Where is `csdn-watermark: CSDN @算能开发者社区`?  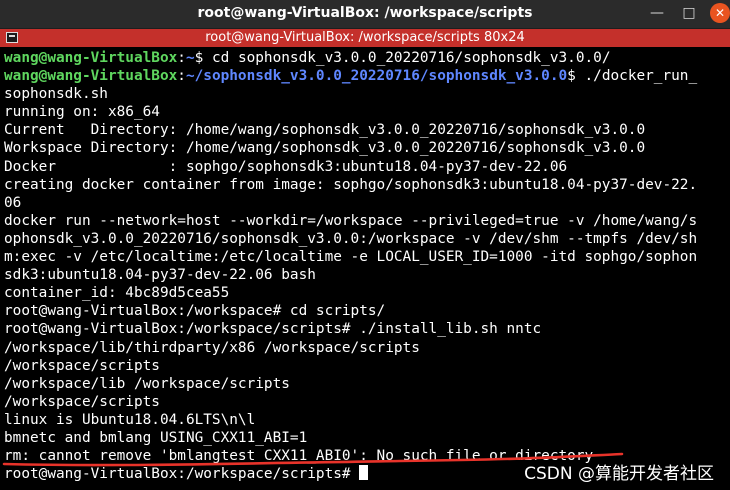 csdn-watermark: CSDN @算能开发者社区 is located at coordinates (619, 474).